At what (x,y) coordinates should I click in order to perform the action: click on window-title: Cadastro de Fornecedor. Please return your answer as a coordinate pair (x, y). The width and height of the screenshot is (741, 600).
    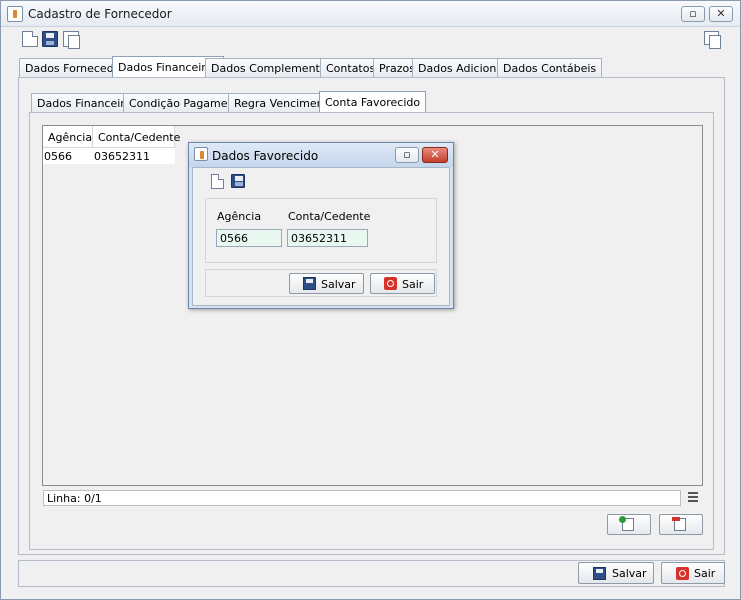
    Looking at the image, I should click on (100, 14).